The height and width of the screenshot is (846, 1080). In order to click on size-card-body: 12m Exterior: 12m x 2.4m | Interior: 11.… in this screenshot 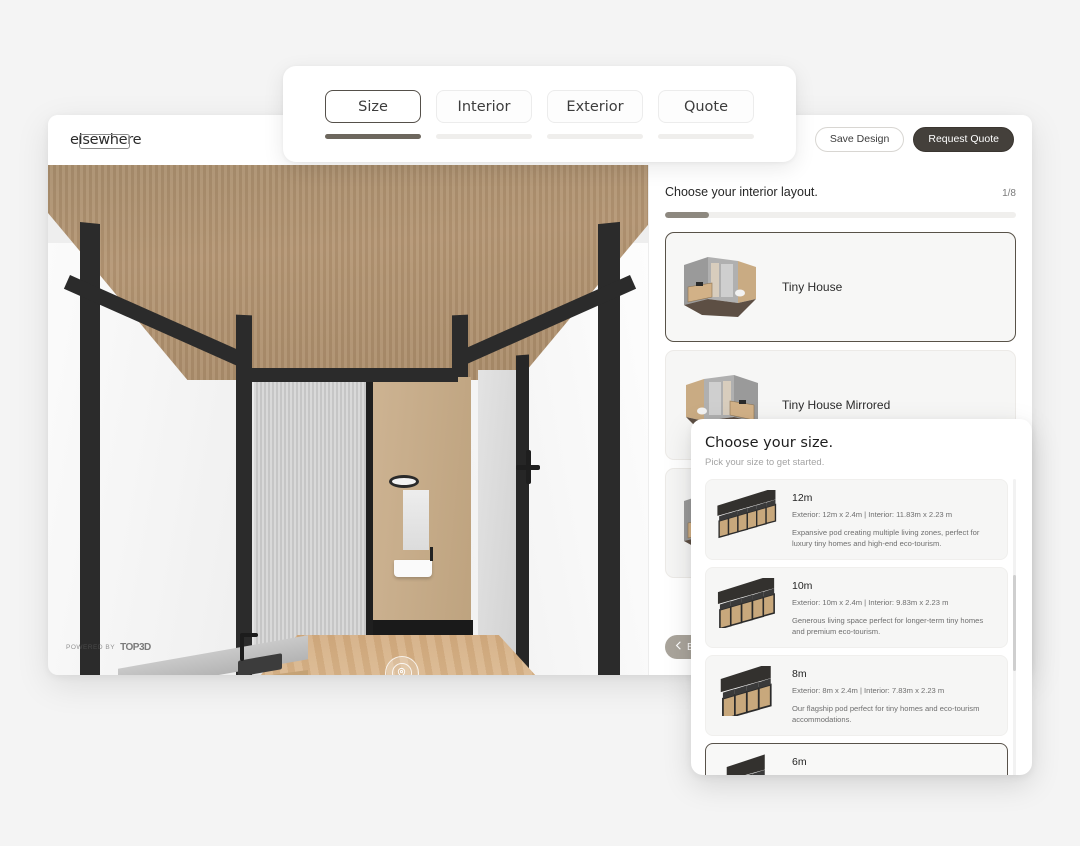, I will do `click(894, 519)`.